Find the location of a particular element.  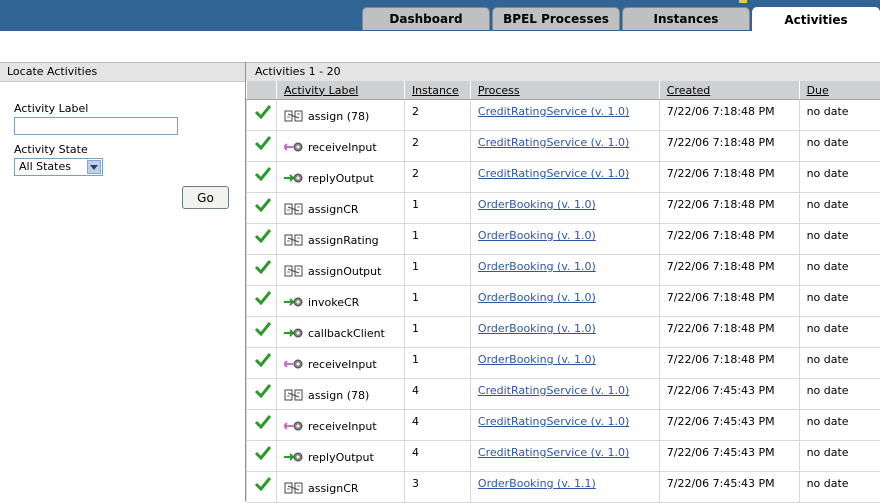

process-cell: CreditRatingService (v. 1.0) is located at coordinates (564, 146).